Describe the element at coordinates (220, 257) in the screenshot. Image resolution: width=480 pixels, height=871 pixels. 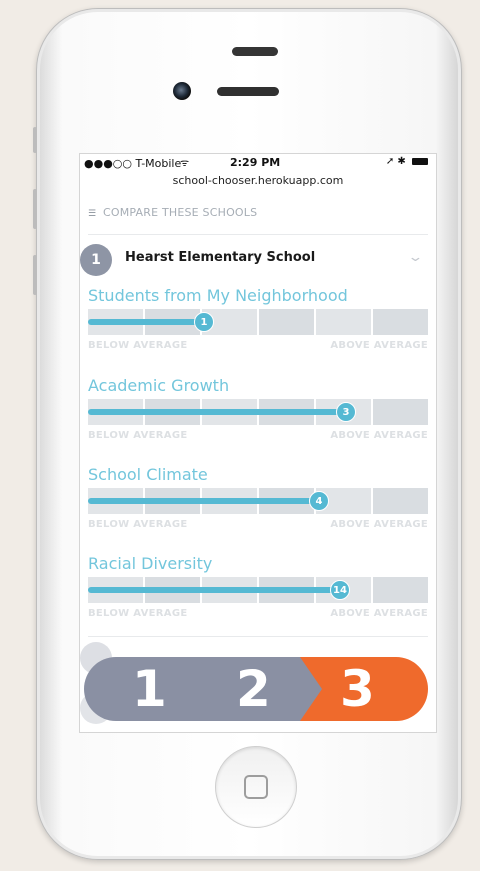
I see `school-name: Hearst Elementary School` at that location.